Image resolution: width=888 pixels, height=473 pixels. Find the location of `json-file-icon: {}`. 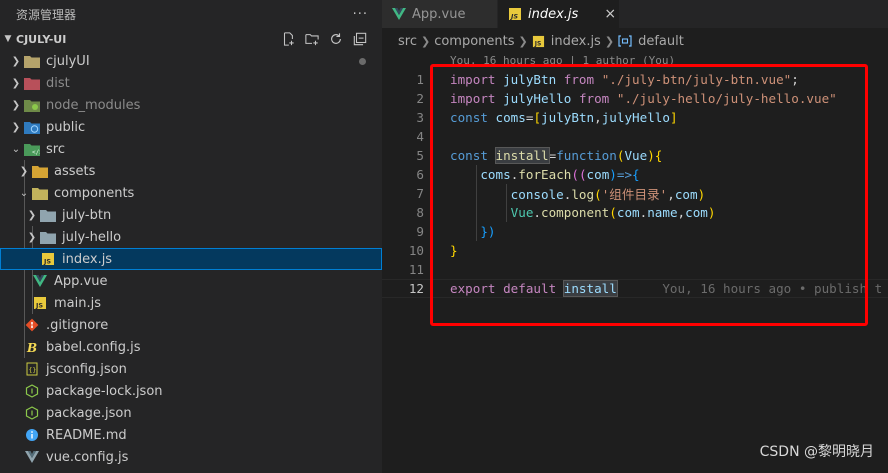

json-file-icon: {} is located at coordinates (32, 369).